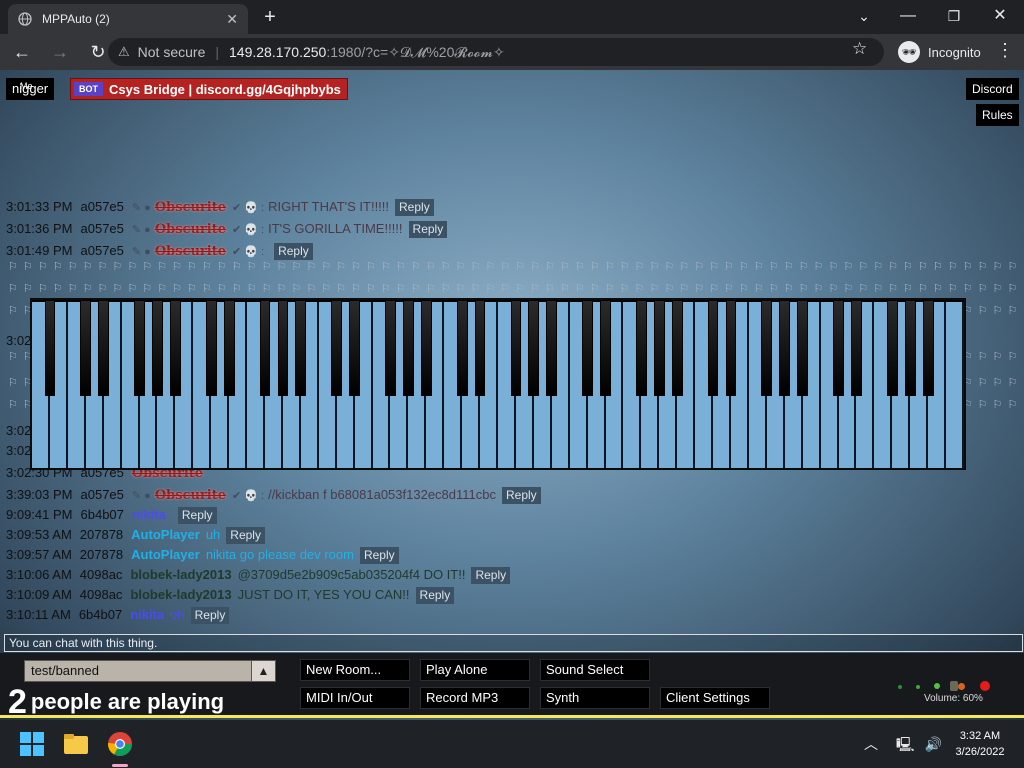 Image resolution: width=1024 pixels, height=768 pixels. What do you see at coordinates (22, 52) in the screenshot?
I see `back-arrow-icon: ←` at bounding box center [22, 52].